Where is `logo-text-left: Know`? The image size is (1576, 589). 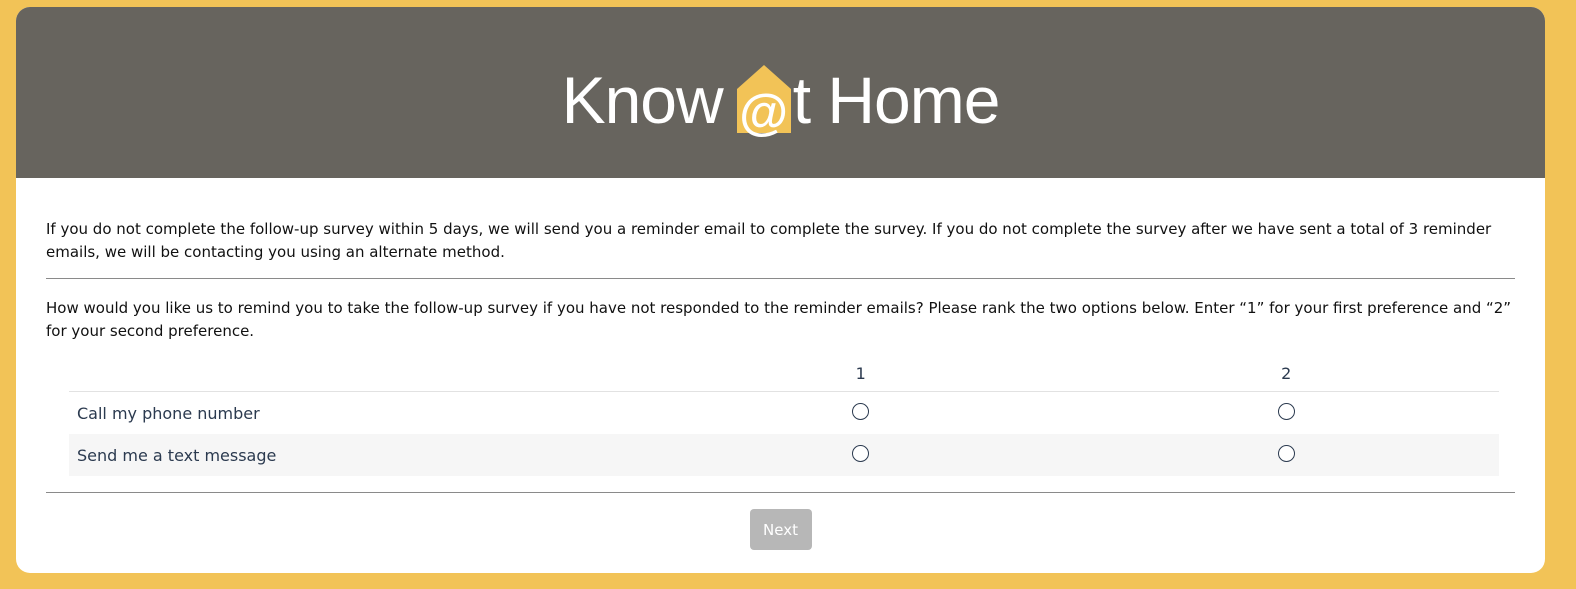
logo-text-left: Know is located at coordinates (642, 99).